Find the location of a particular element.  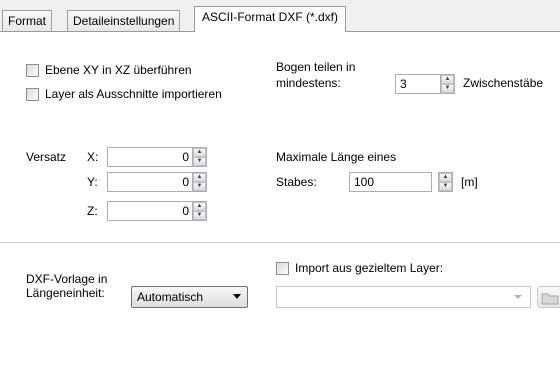

layer-import-dropdown is located at coordinates (403, 297).